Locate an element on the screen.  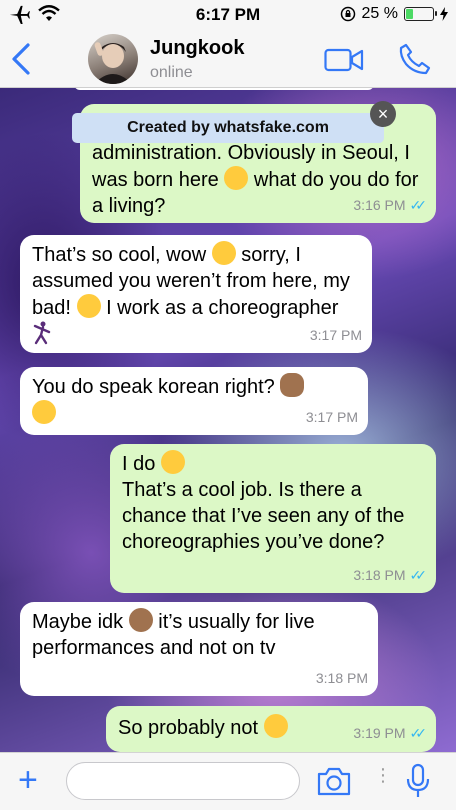
message-bubble-outgoing: So probably not 3:19 PM ✓✓ is located at coordinates (271, 729).